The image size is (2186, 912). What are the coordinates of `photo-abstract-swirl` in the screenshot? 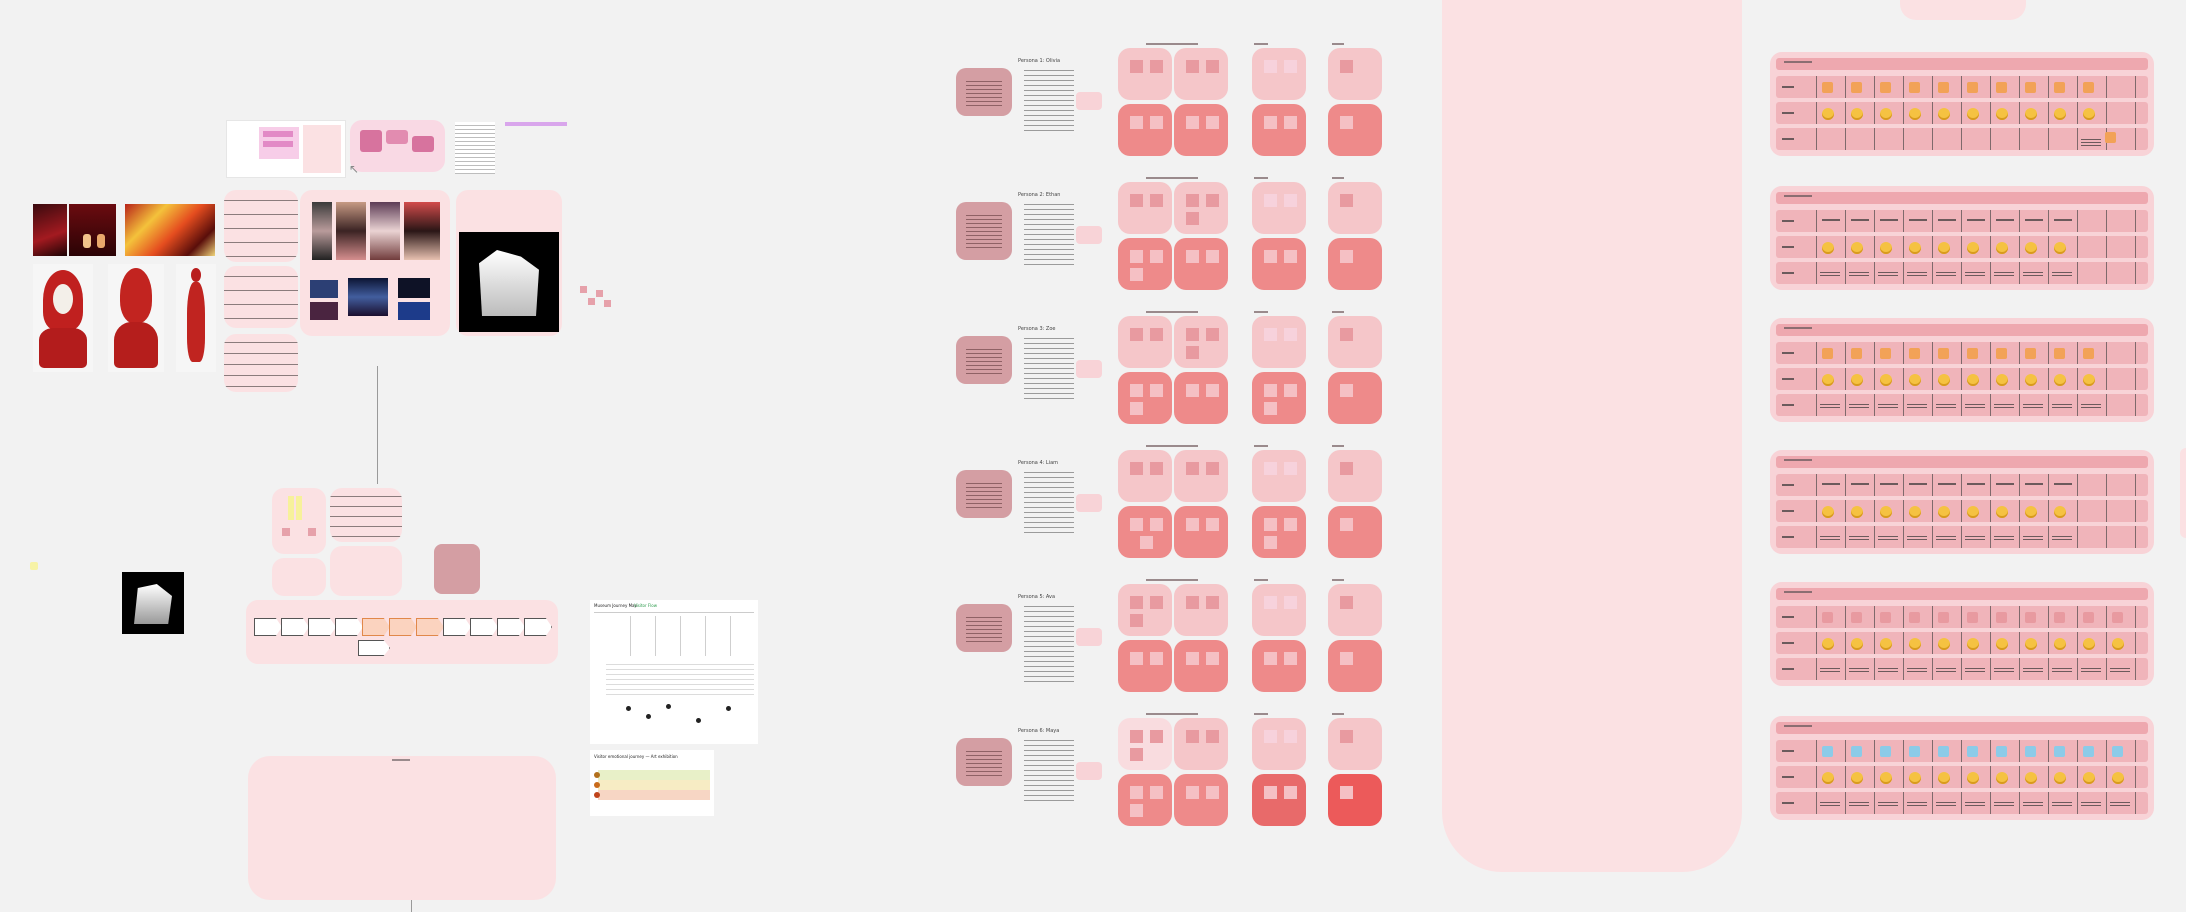 It's located at (170, 230).